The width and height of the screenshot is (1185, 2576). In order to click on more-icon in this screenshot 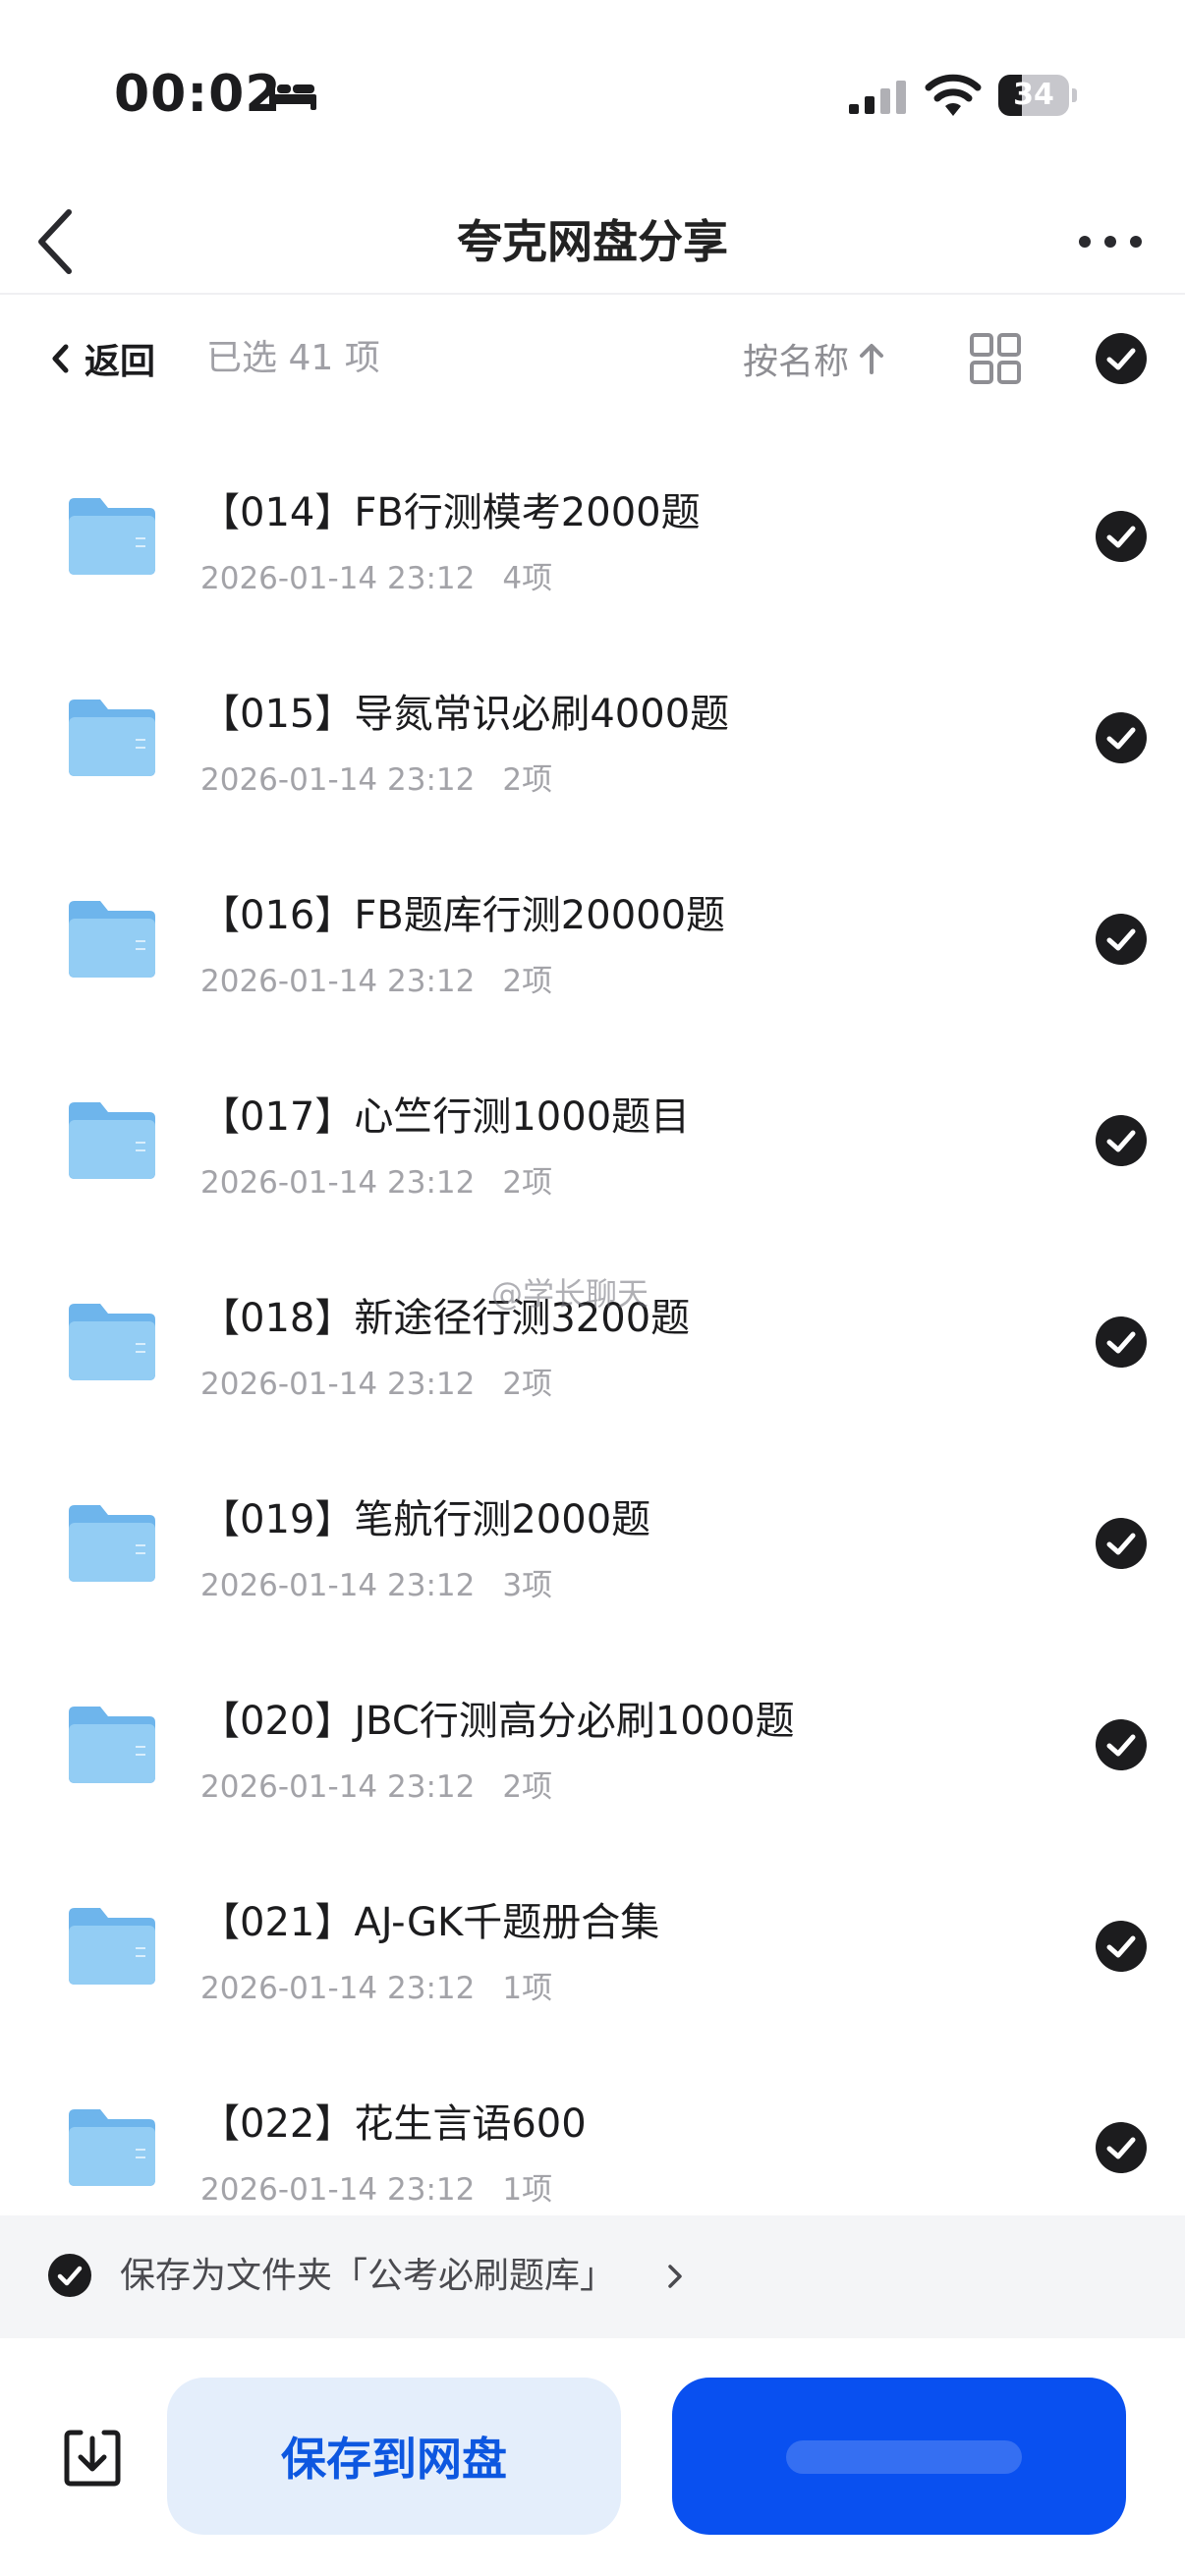, I will do `click(1111, 241)`.